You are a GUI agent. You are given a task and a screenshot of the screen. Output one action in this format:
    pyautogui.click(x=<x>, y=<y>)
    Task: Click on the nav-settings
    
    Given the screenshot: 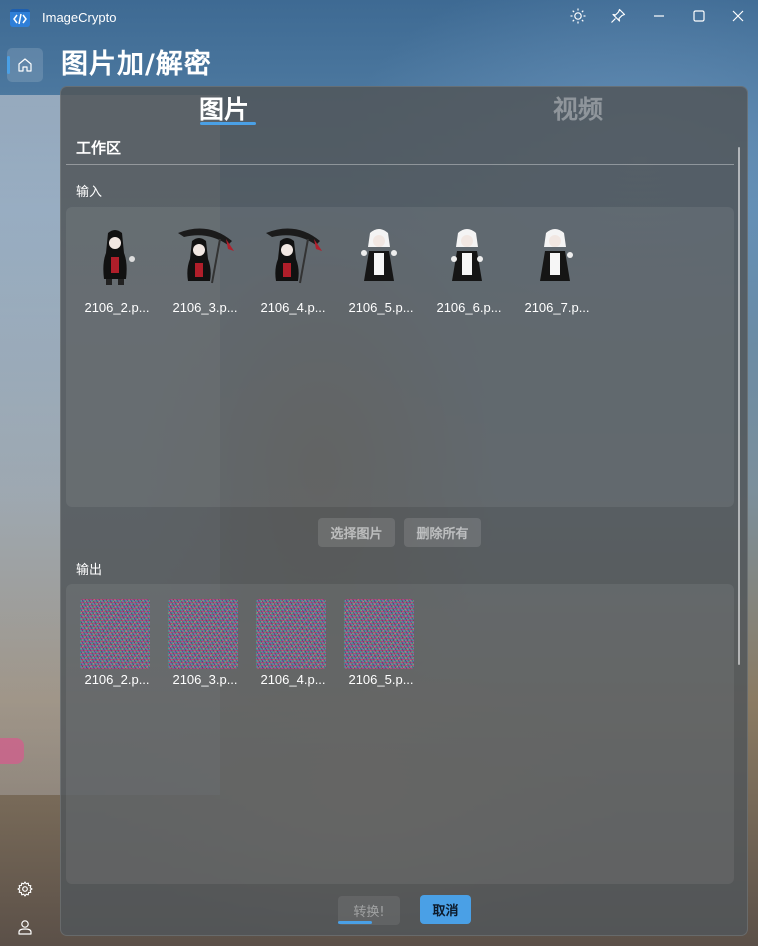 What is the action you would take?
    pyautogui.click(x=25, y=889)
    